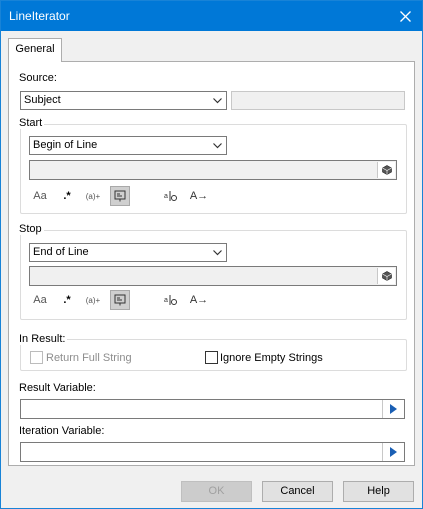  I want to click on close-button, so click(405, 16).